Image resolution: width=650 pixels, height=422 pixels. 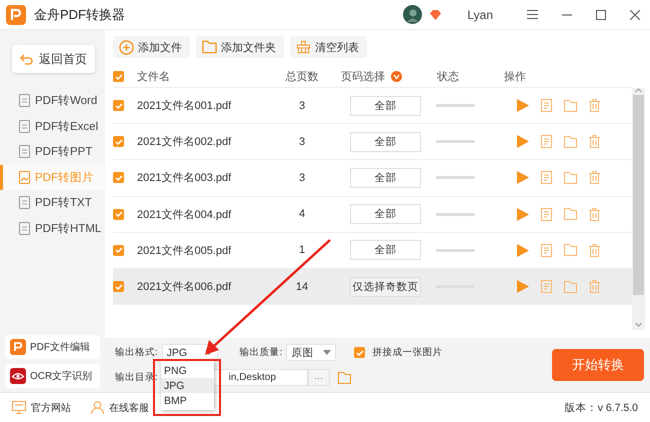 I want to click on sidebar-item: PDF转Word, so click(x=52, y=101).